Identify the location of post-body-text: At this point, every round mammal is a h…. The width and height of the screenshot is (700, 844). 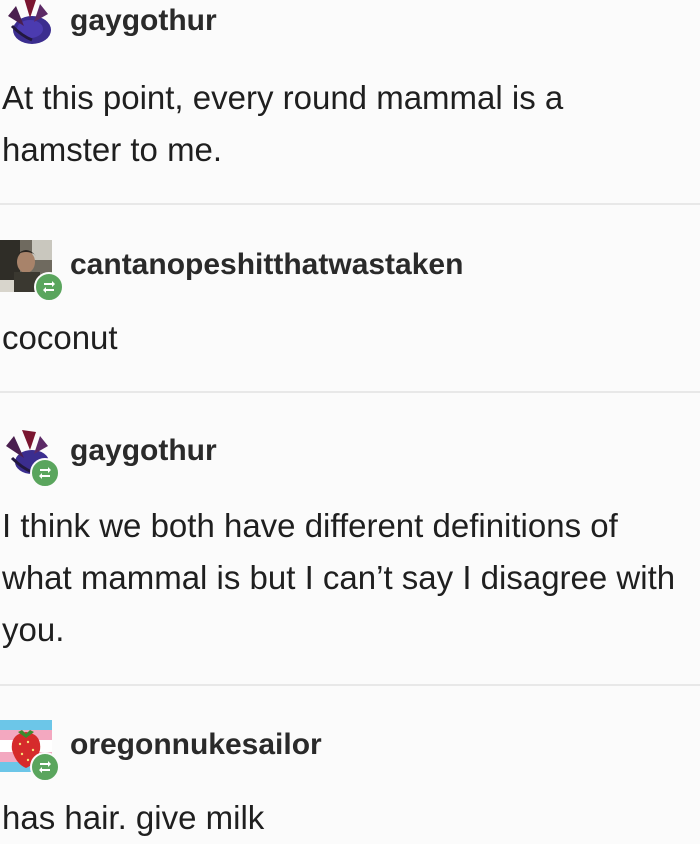
(283, 123).